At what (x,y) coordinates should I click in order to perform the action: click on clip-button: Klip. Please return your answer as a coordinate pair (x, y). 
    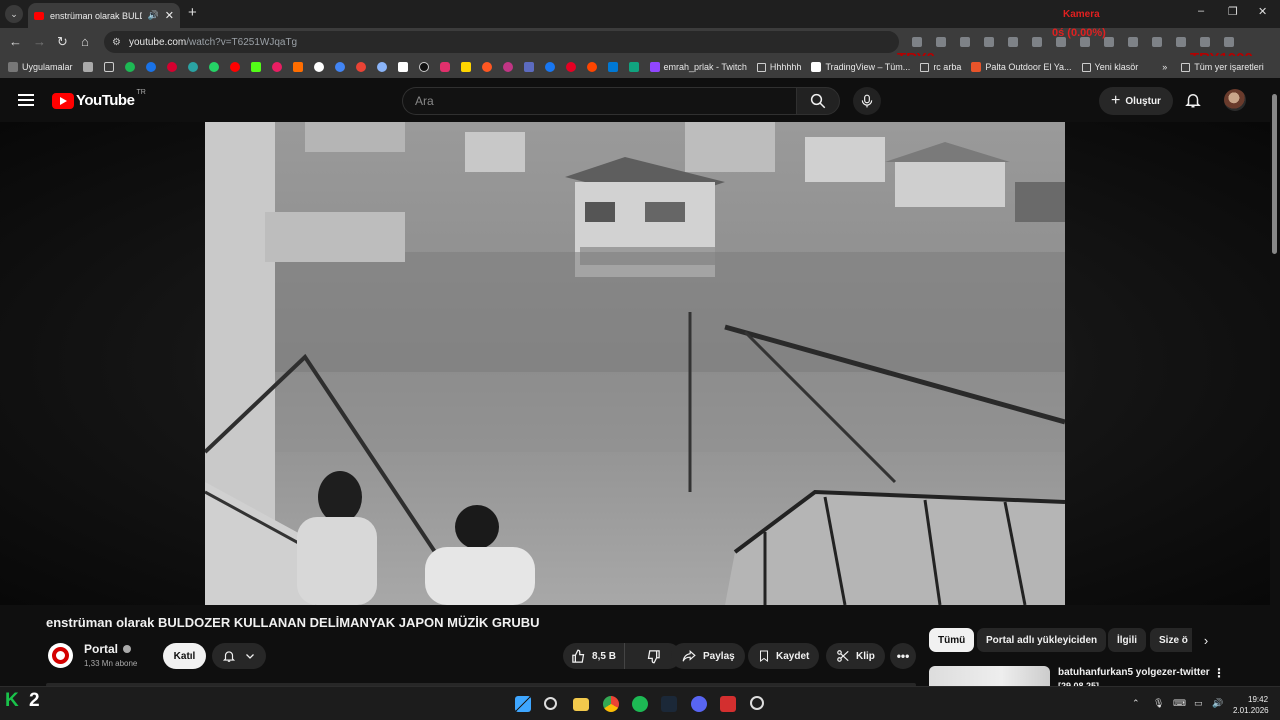
    Looking at the image, I should click on (855, 656).